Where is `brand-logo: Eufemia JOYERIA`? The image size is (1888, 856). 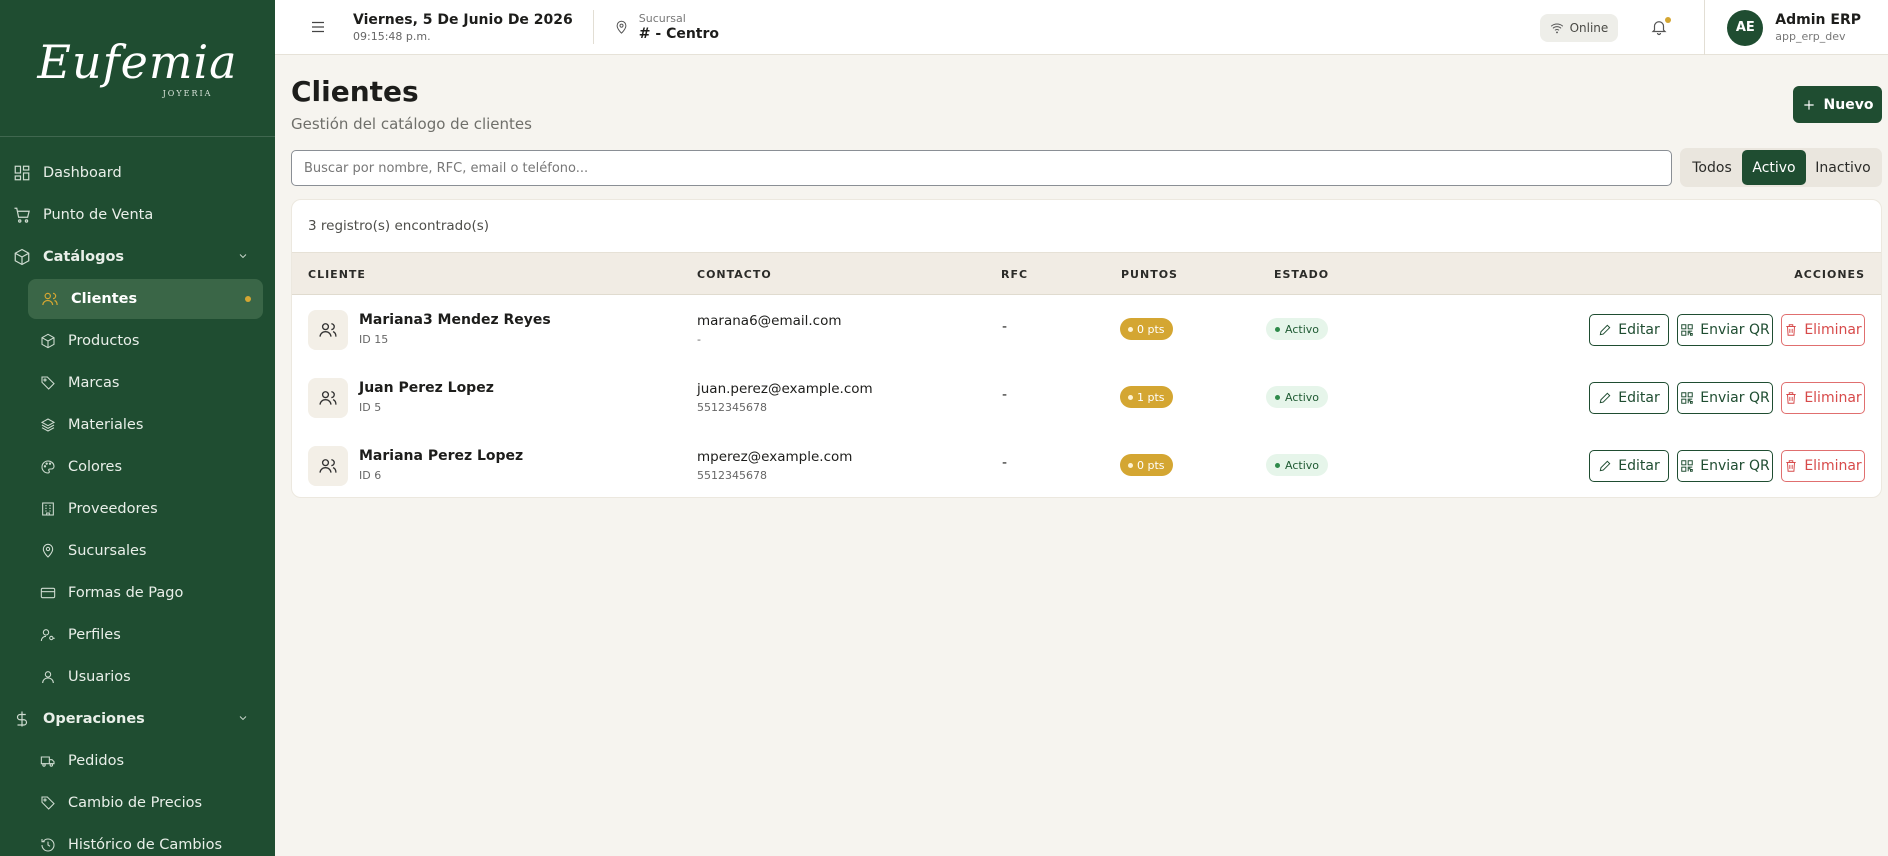 brand-logo: Eufemia JOYERIA is located at coordinates (137, 68).